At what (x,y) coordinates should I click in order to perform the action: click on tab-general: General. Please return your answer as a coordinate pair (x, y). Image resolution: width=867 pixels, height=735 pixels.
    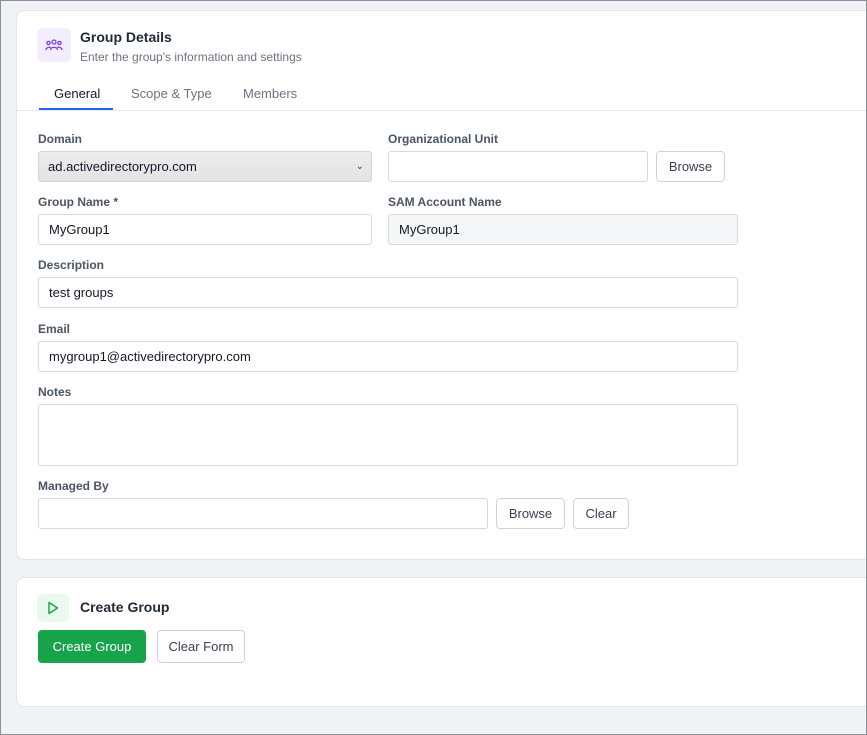
    Looking at the image, I should click on (77, 93).